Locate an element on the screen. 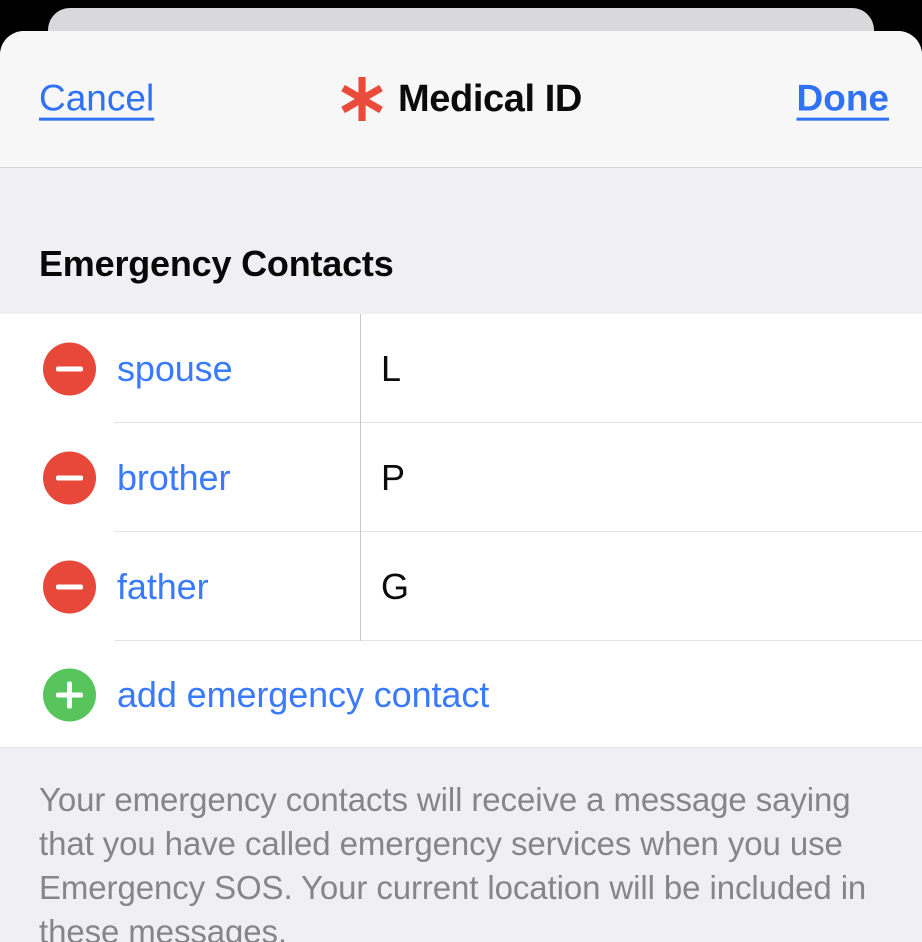  table-row: brother P is located at coordinates (461, 477).